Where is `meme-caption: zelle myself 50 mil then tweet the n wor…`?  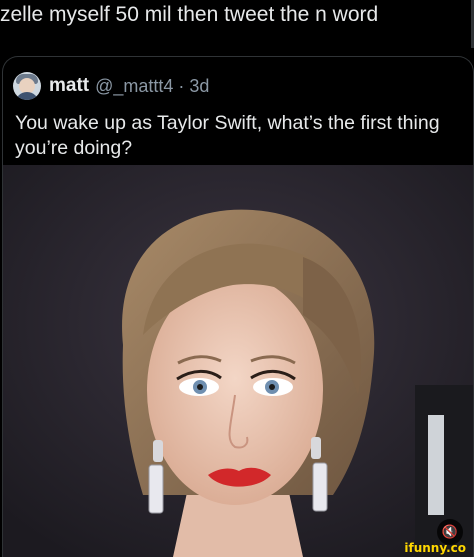 meme-caption: zelle myself 50 mil then tweet the n wor… is located at coordinates (237, 24).